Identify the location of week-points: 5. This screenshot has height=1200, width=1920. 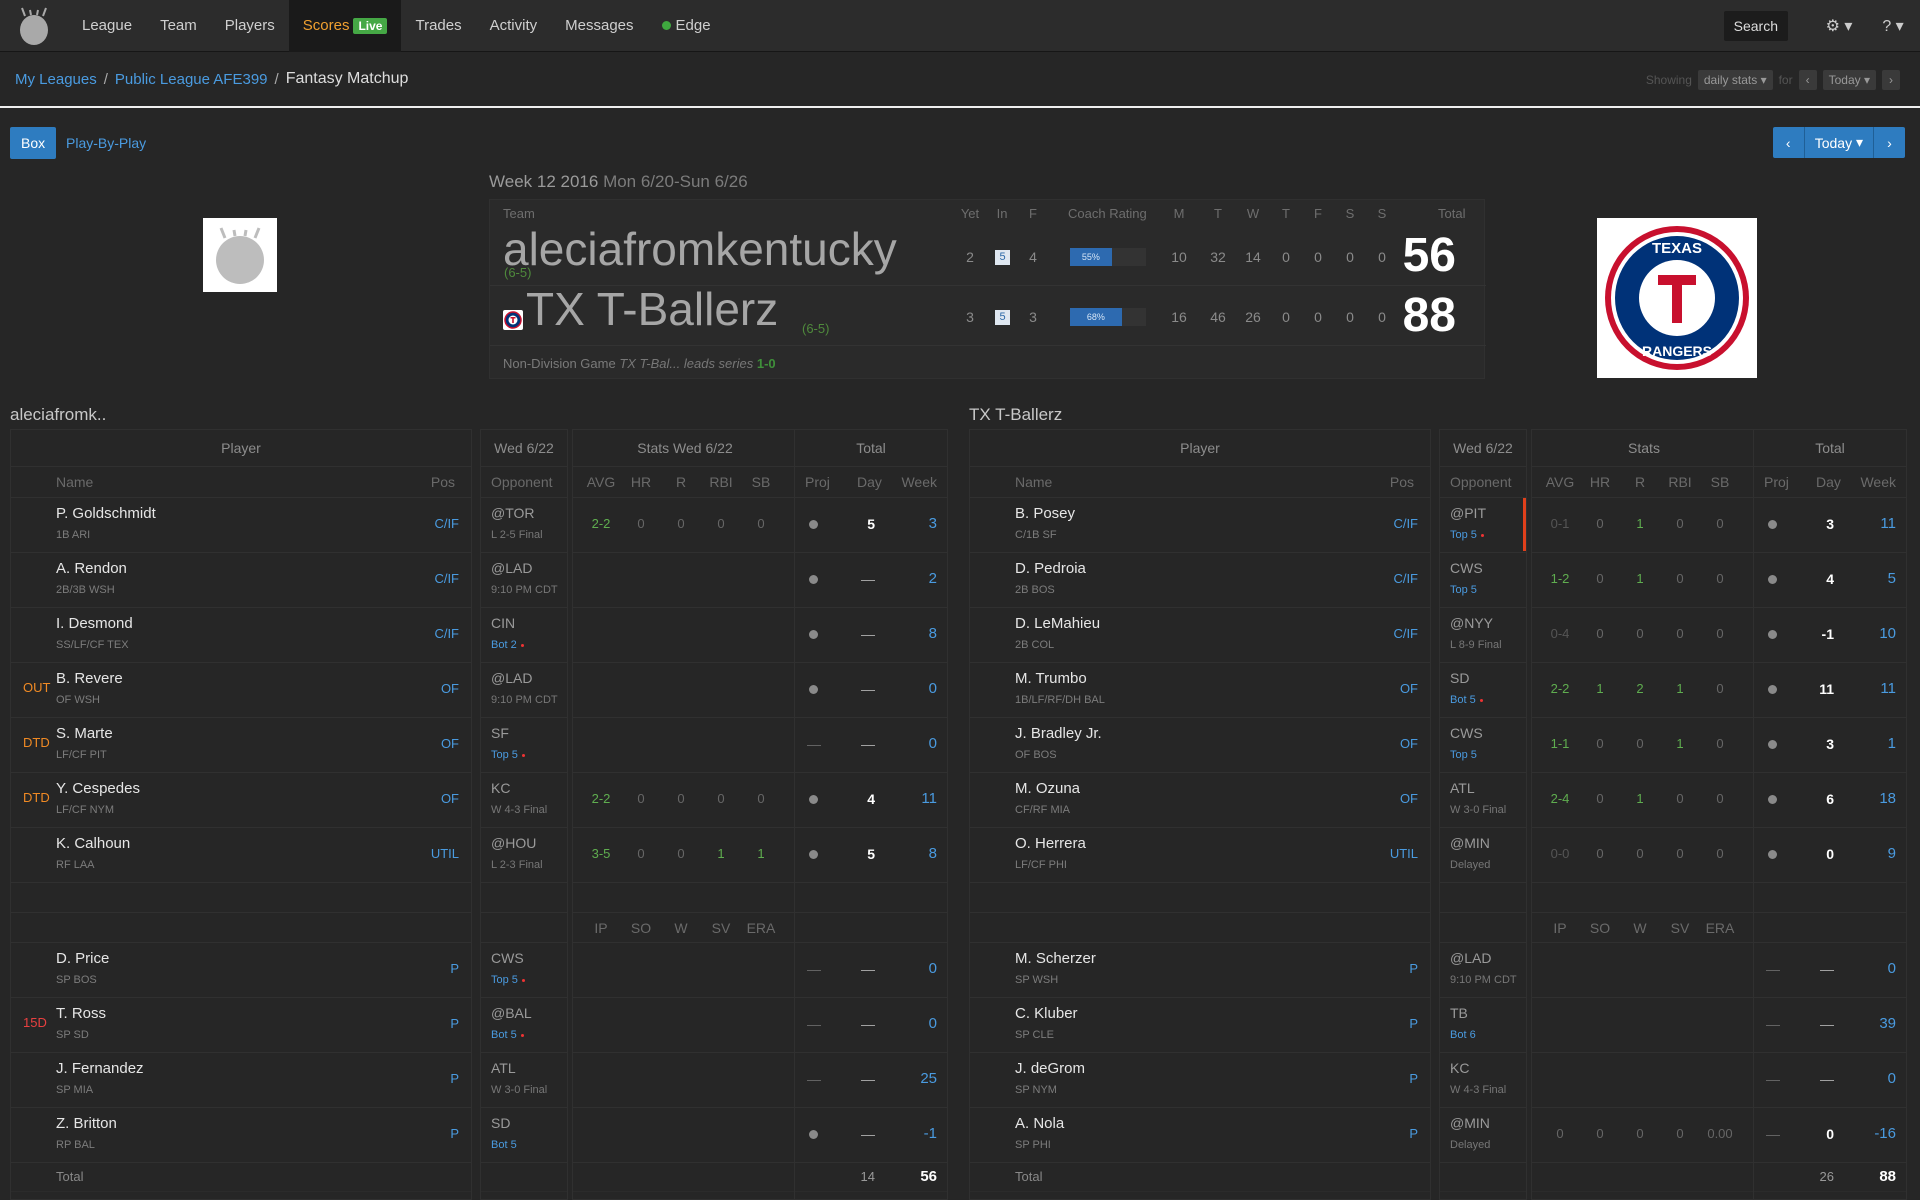
(1881, 578).